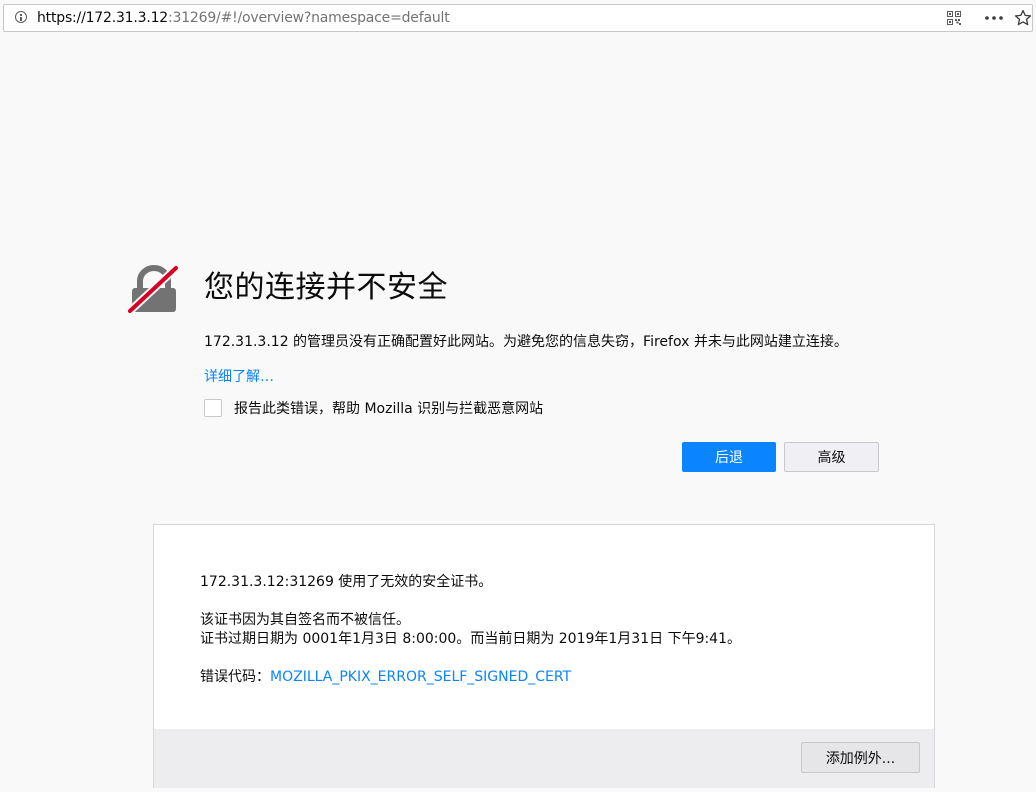 Image resolution: width=1036 pixels, height=792 pixels. I want to click on url-path: :31269/#!/overview?namespace=default, so click(309, 18).